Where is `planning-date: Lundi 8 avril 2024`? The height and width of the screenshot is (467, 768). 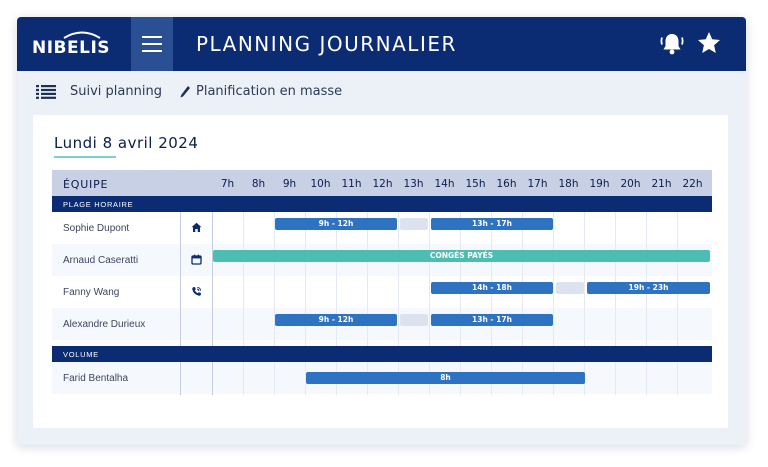 planning-date: Lundi 8 avril 2024 is located at coordinates (126, 143).